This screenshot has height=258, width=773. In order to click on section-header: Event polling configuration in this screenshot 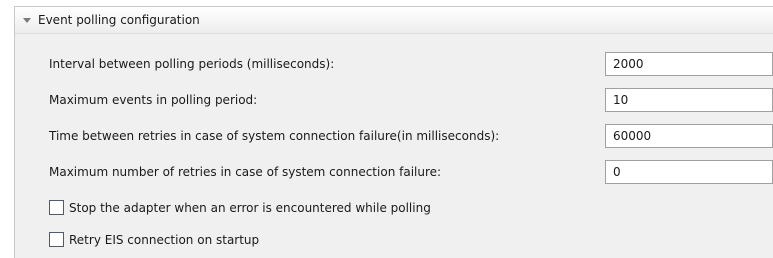, I will do `click(394, 20)`.